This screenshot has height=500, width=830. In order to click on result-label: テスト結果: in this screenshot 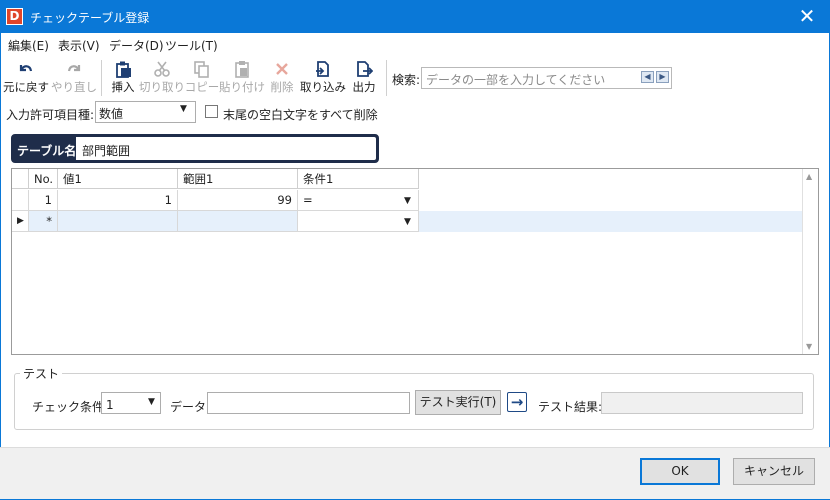, I will do `click(570, 407)`.